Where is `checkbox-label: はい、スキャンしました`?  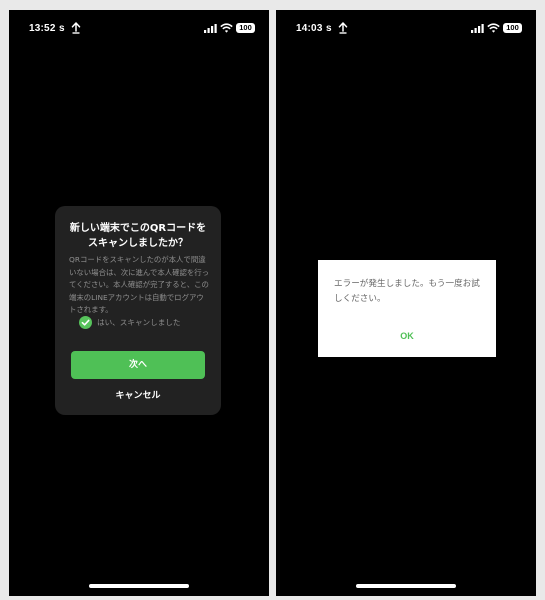
checkbox-label: はい、スキャンしました is located at coordinates (139, 322).